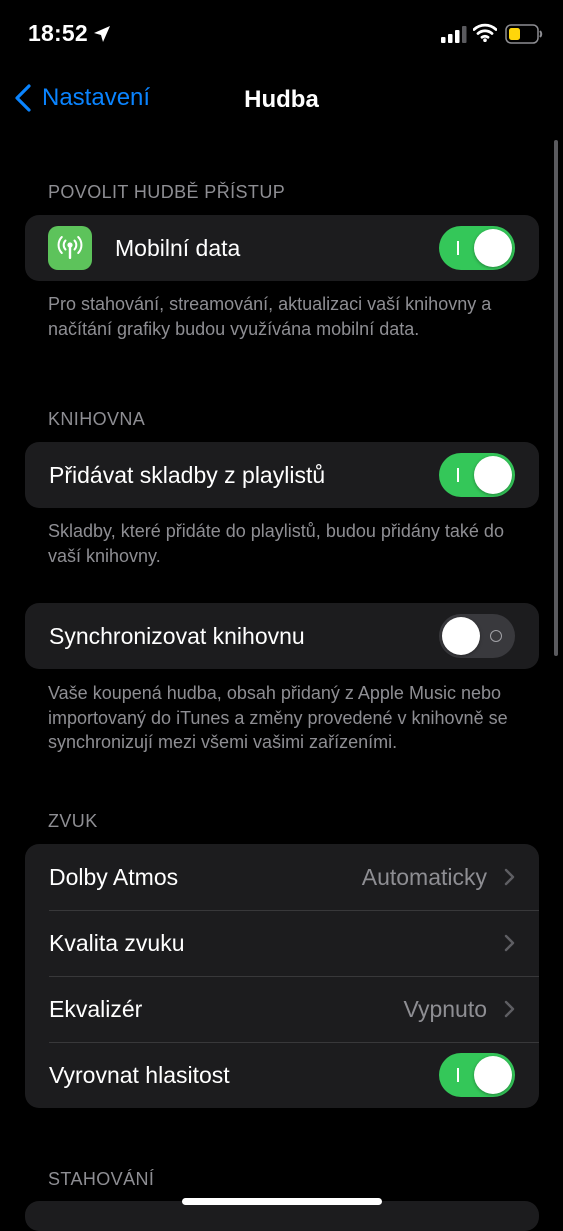 The image size is (563, 1231). What do you see at coordinates (177, 635) in the screenshot?
I see `sync-library-label: Synchronizovat knihovnu` at bounding box center [177, 635].